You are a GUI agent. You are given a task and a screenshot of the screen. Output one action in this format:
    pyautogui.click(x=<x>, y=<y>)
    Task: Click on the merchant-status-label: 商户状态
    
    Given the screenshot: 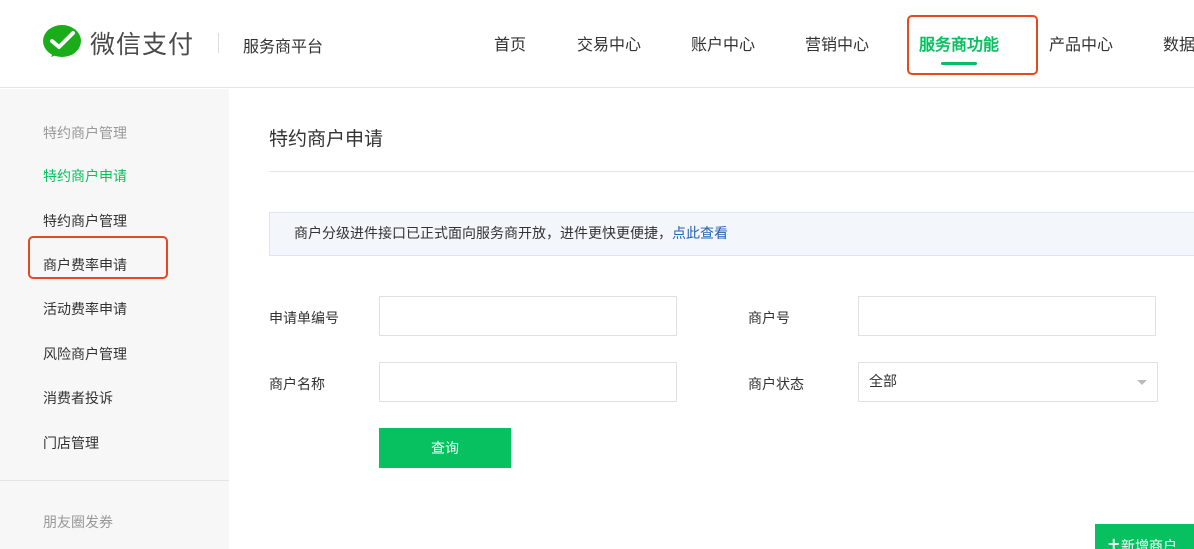 What is the action you would take?
    pyautogui.click(x=776, y=385)
    